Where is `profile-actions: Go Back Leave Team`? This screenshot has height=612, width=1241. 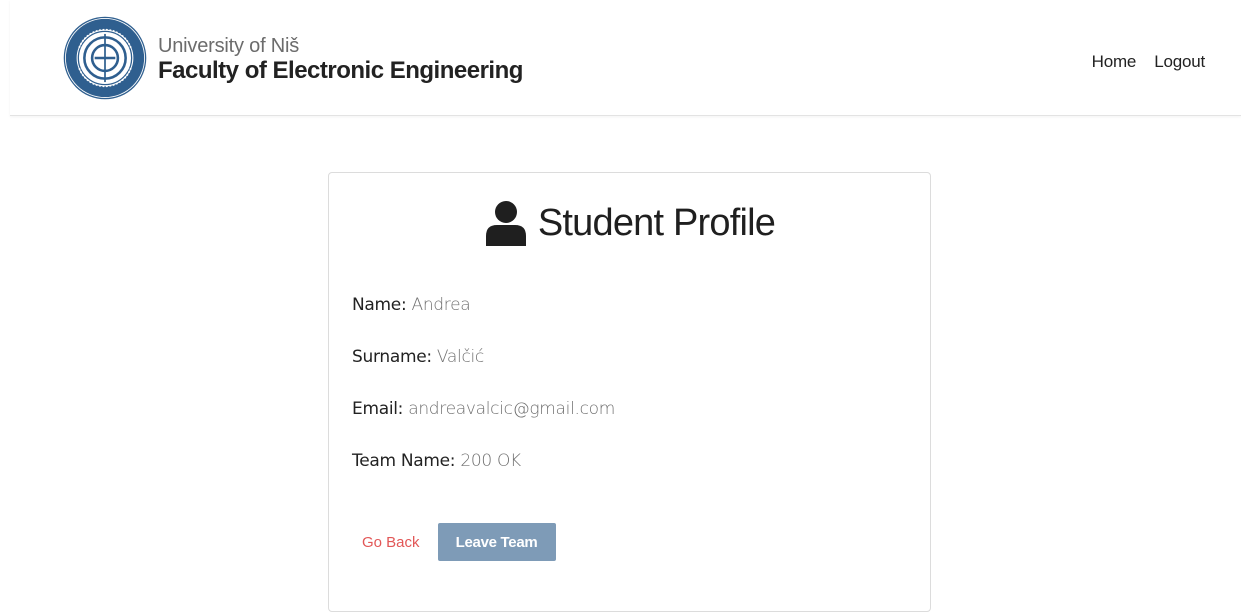
profile-actions: Go Back Leave Team is located at coordinates (454, 542).